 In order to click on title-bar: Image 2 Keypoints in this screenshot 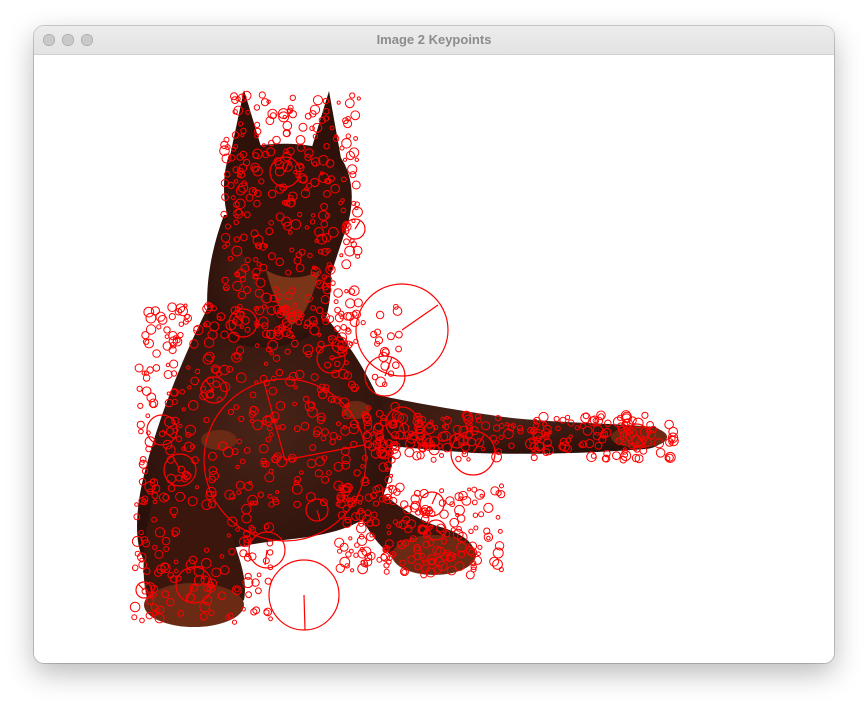, I will do `click(434, 40)`.